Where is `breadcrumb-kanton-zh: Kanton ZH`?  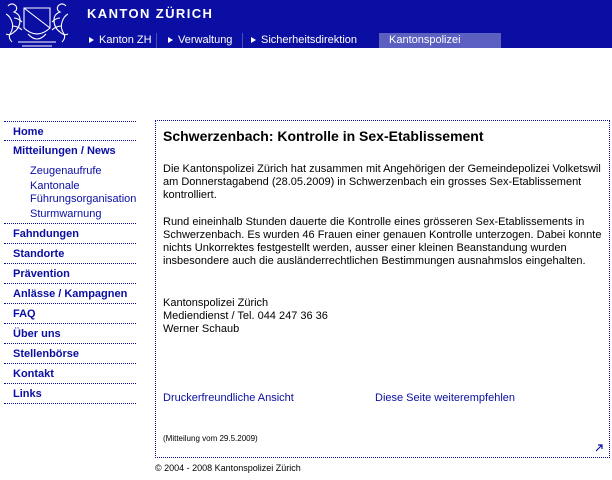 breadcrumb-kanton-zh: Kanton ZH is located at coordinates (119, 40).